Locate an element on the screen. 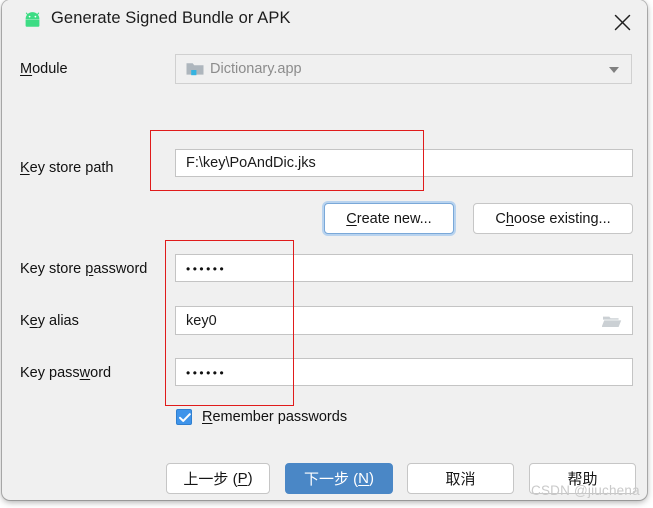 Image resolution: width=653 pixels, height=508 pixels. key-store-path-value: F:\key\PoAndDic.jks is located at coordinates (251, 163).